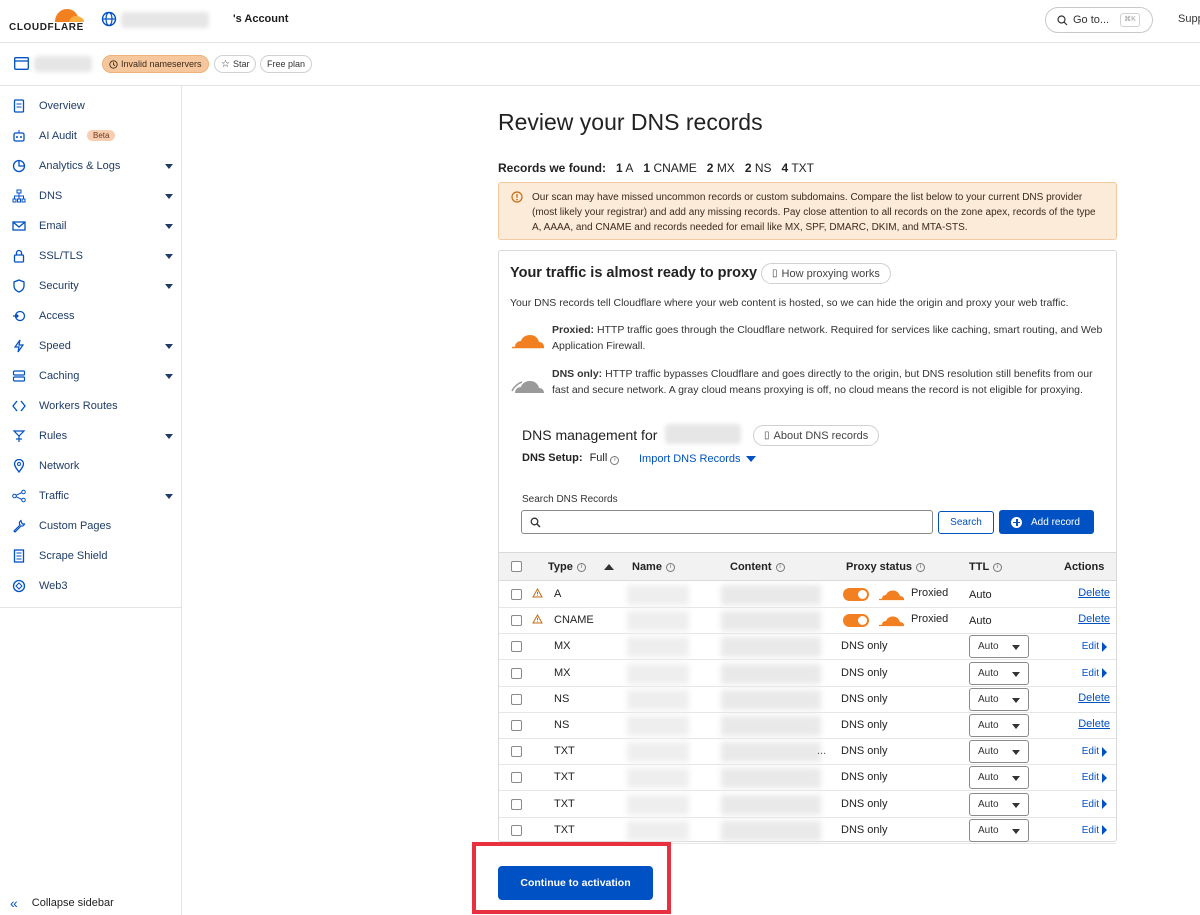  I want to click on sidebar-item-email: Email, so click(91, 226).